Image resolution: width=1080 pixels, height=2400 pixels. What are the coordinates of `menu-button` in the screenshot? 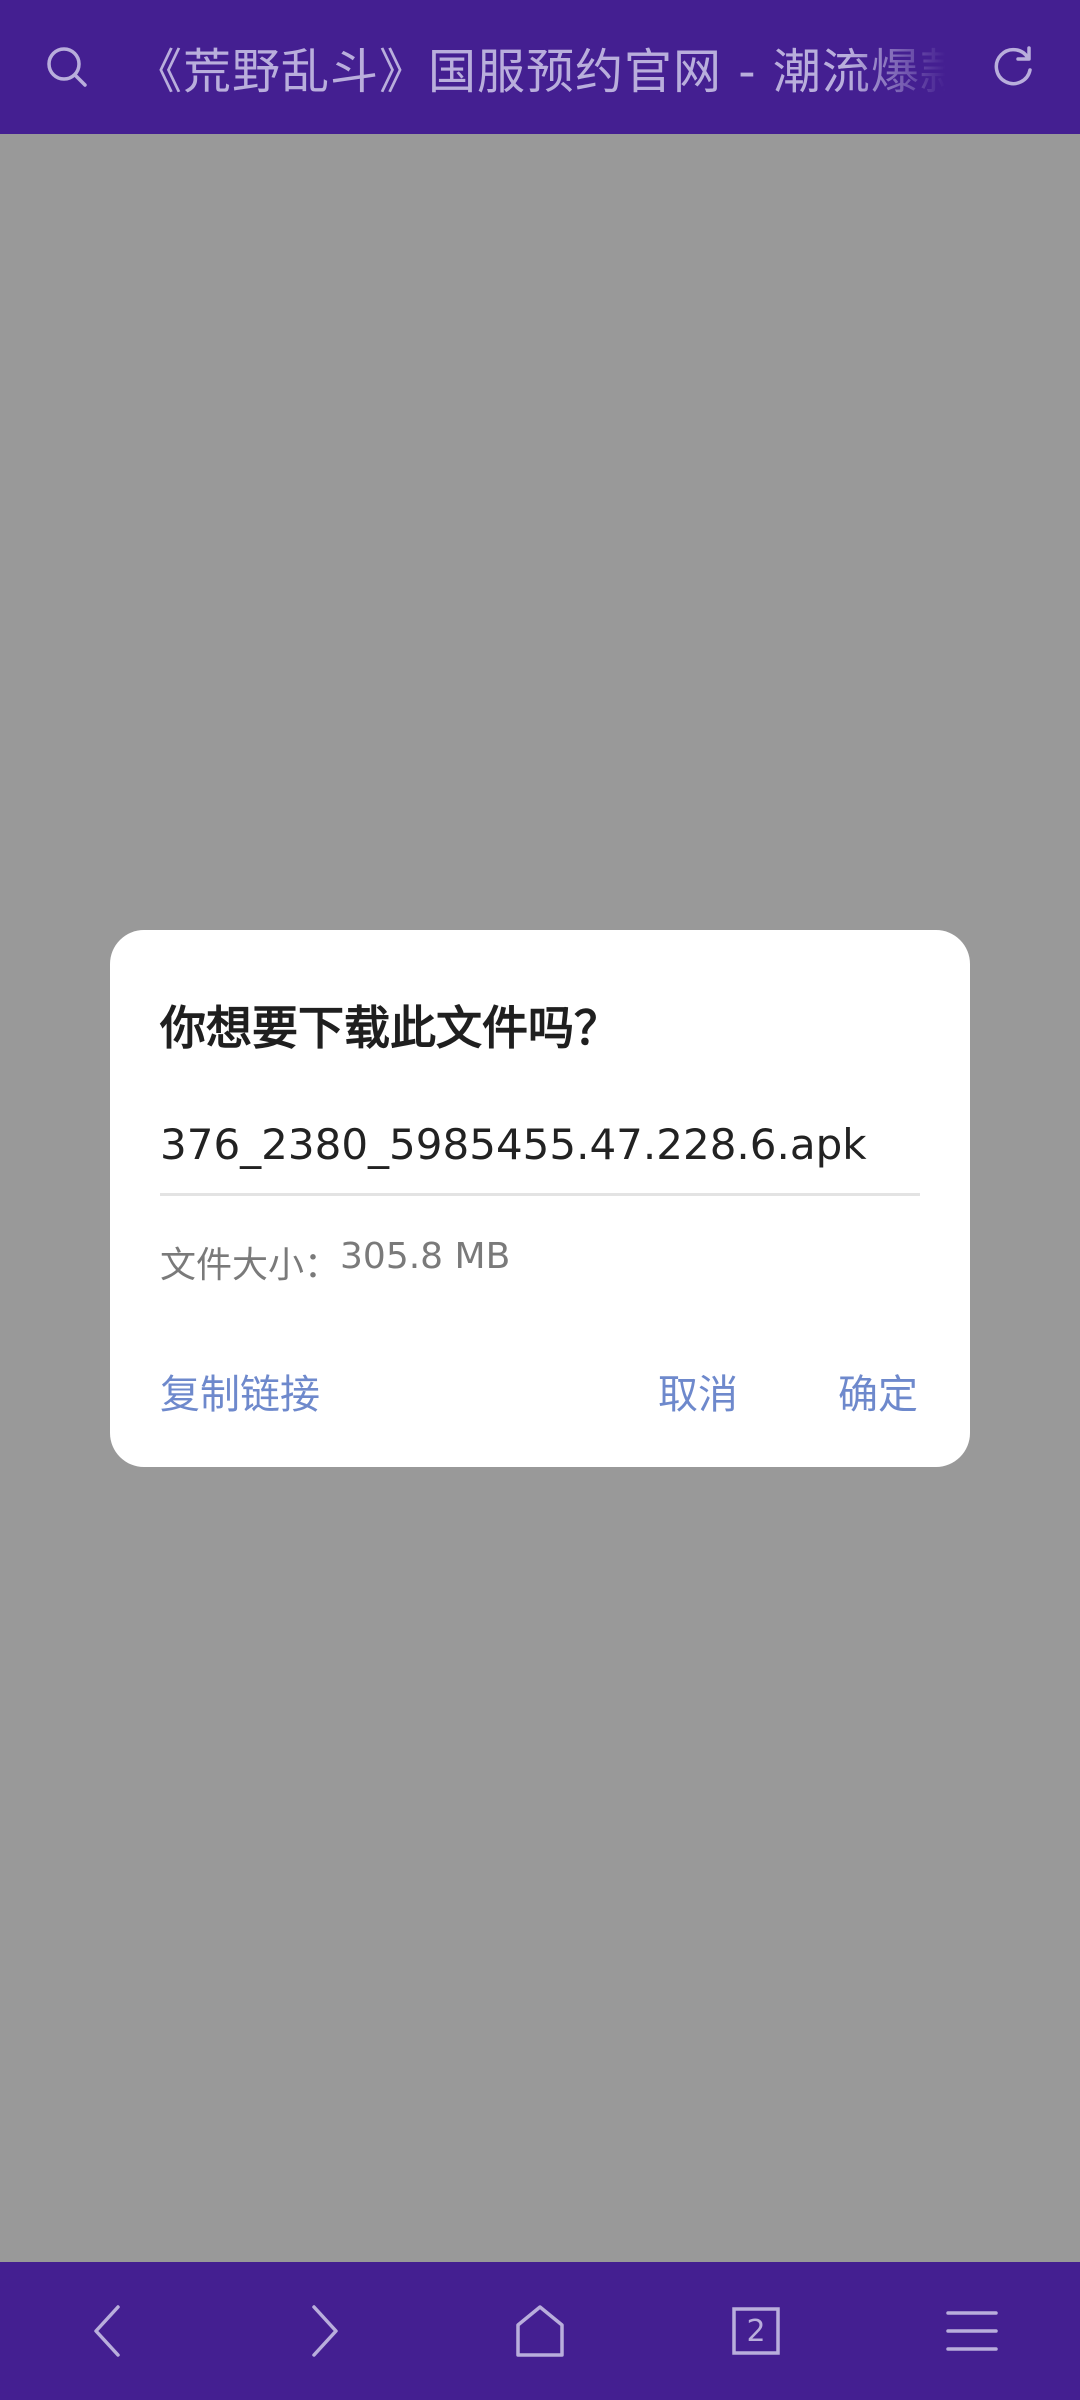 It's located at (972, 2331).